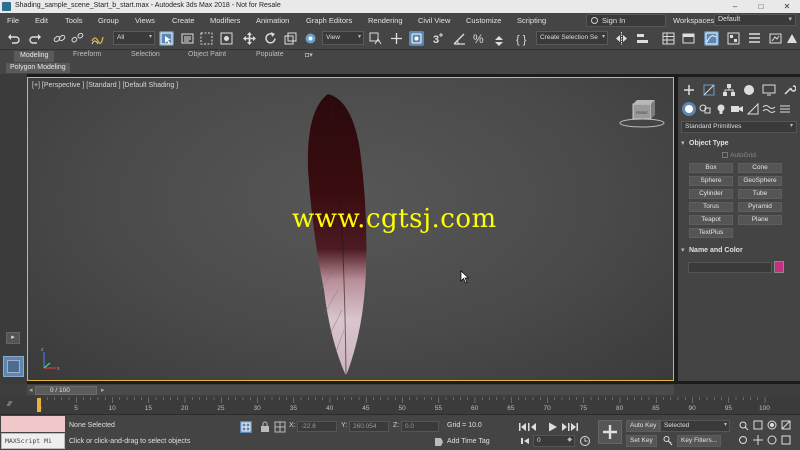  What do you see at coordinates (755, 20) in the screenshot?
I see `workspace-dropdown: Default ▾` at bounding box center [755, 20].